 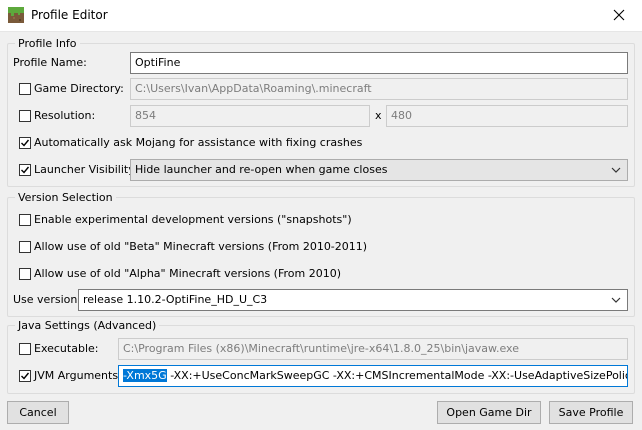 I want to click on use-version-label: Use version:, so click(x=47, y=299).